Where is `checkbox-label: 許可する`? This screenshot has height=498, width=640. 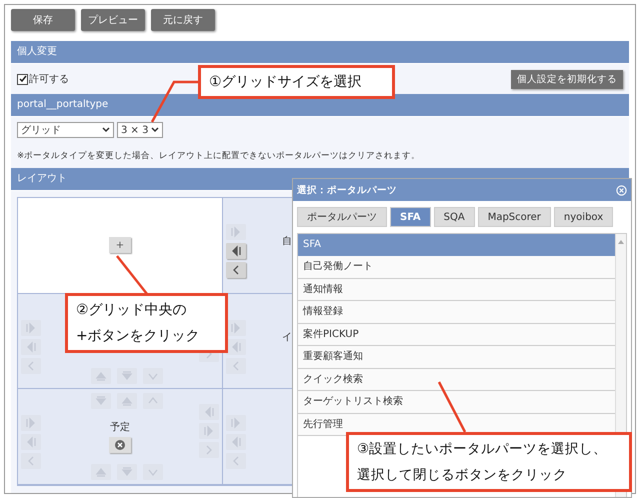
checkbox-label: 許可する is located at coordinates (49, 79).